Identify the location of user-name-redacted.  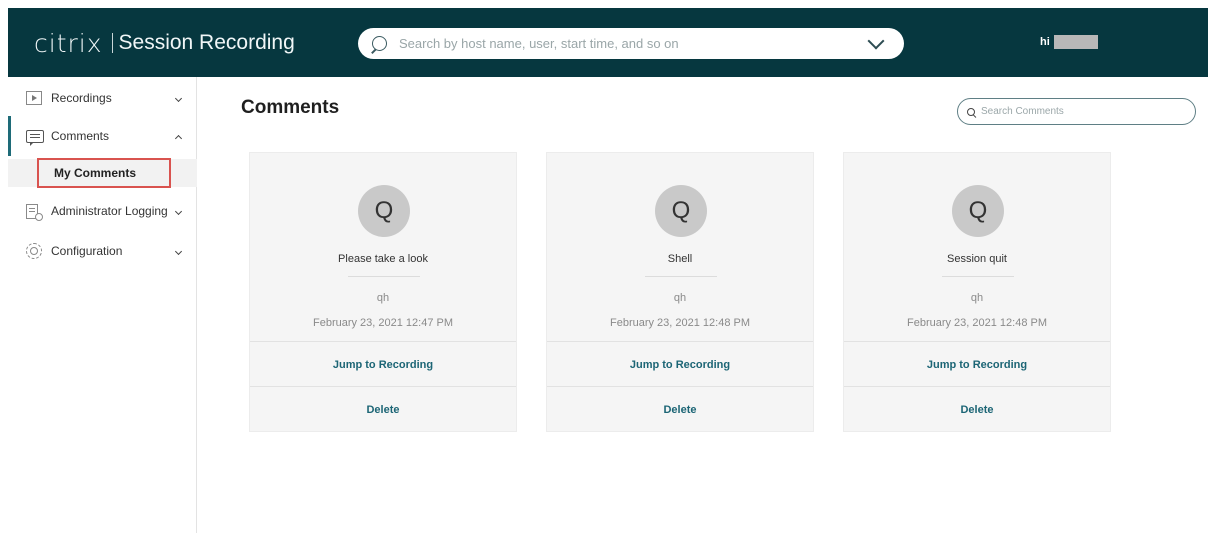
(1075, 42).